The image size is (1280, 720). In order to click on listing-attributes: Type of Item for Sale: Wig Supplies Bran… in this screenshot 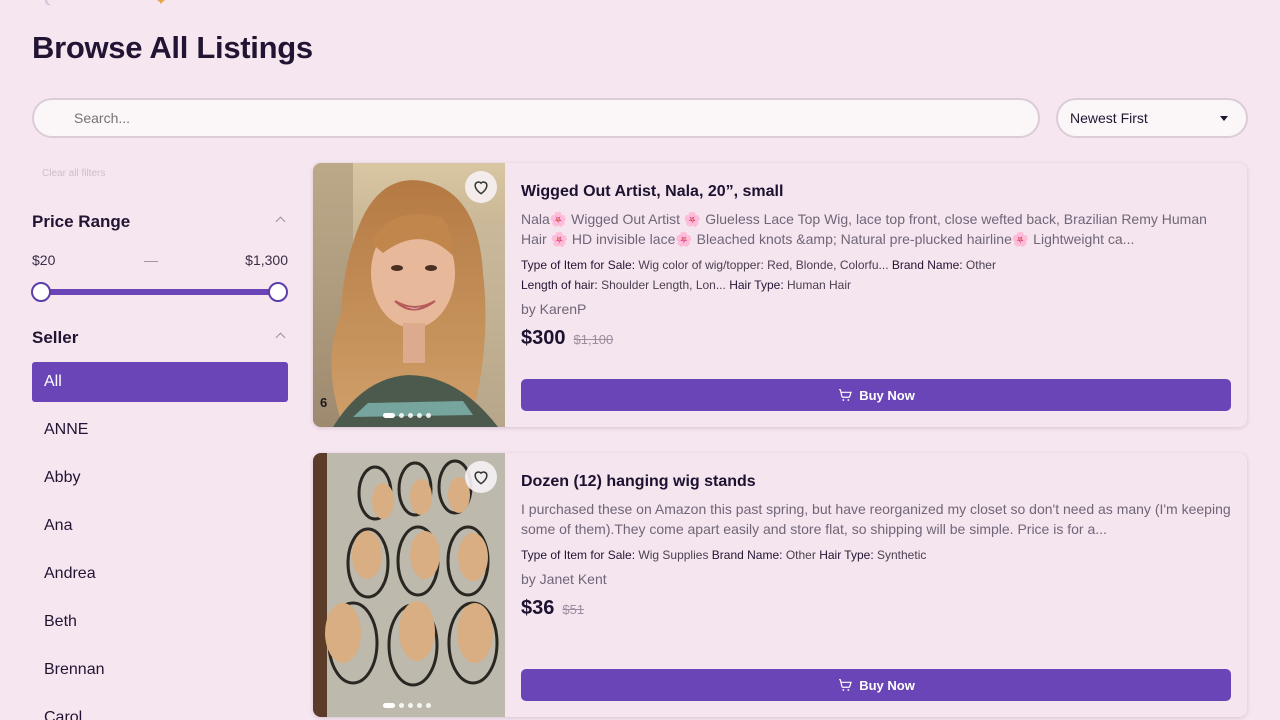, I will do `click(876, 555)`.